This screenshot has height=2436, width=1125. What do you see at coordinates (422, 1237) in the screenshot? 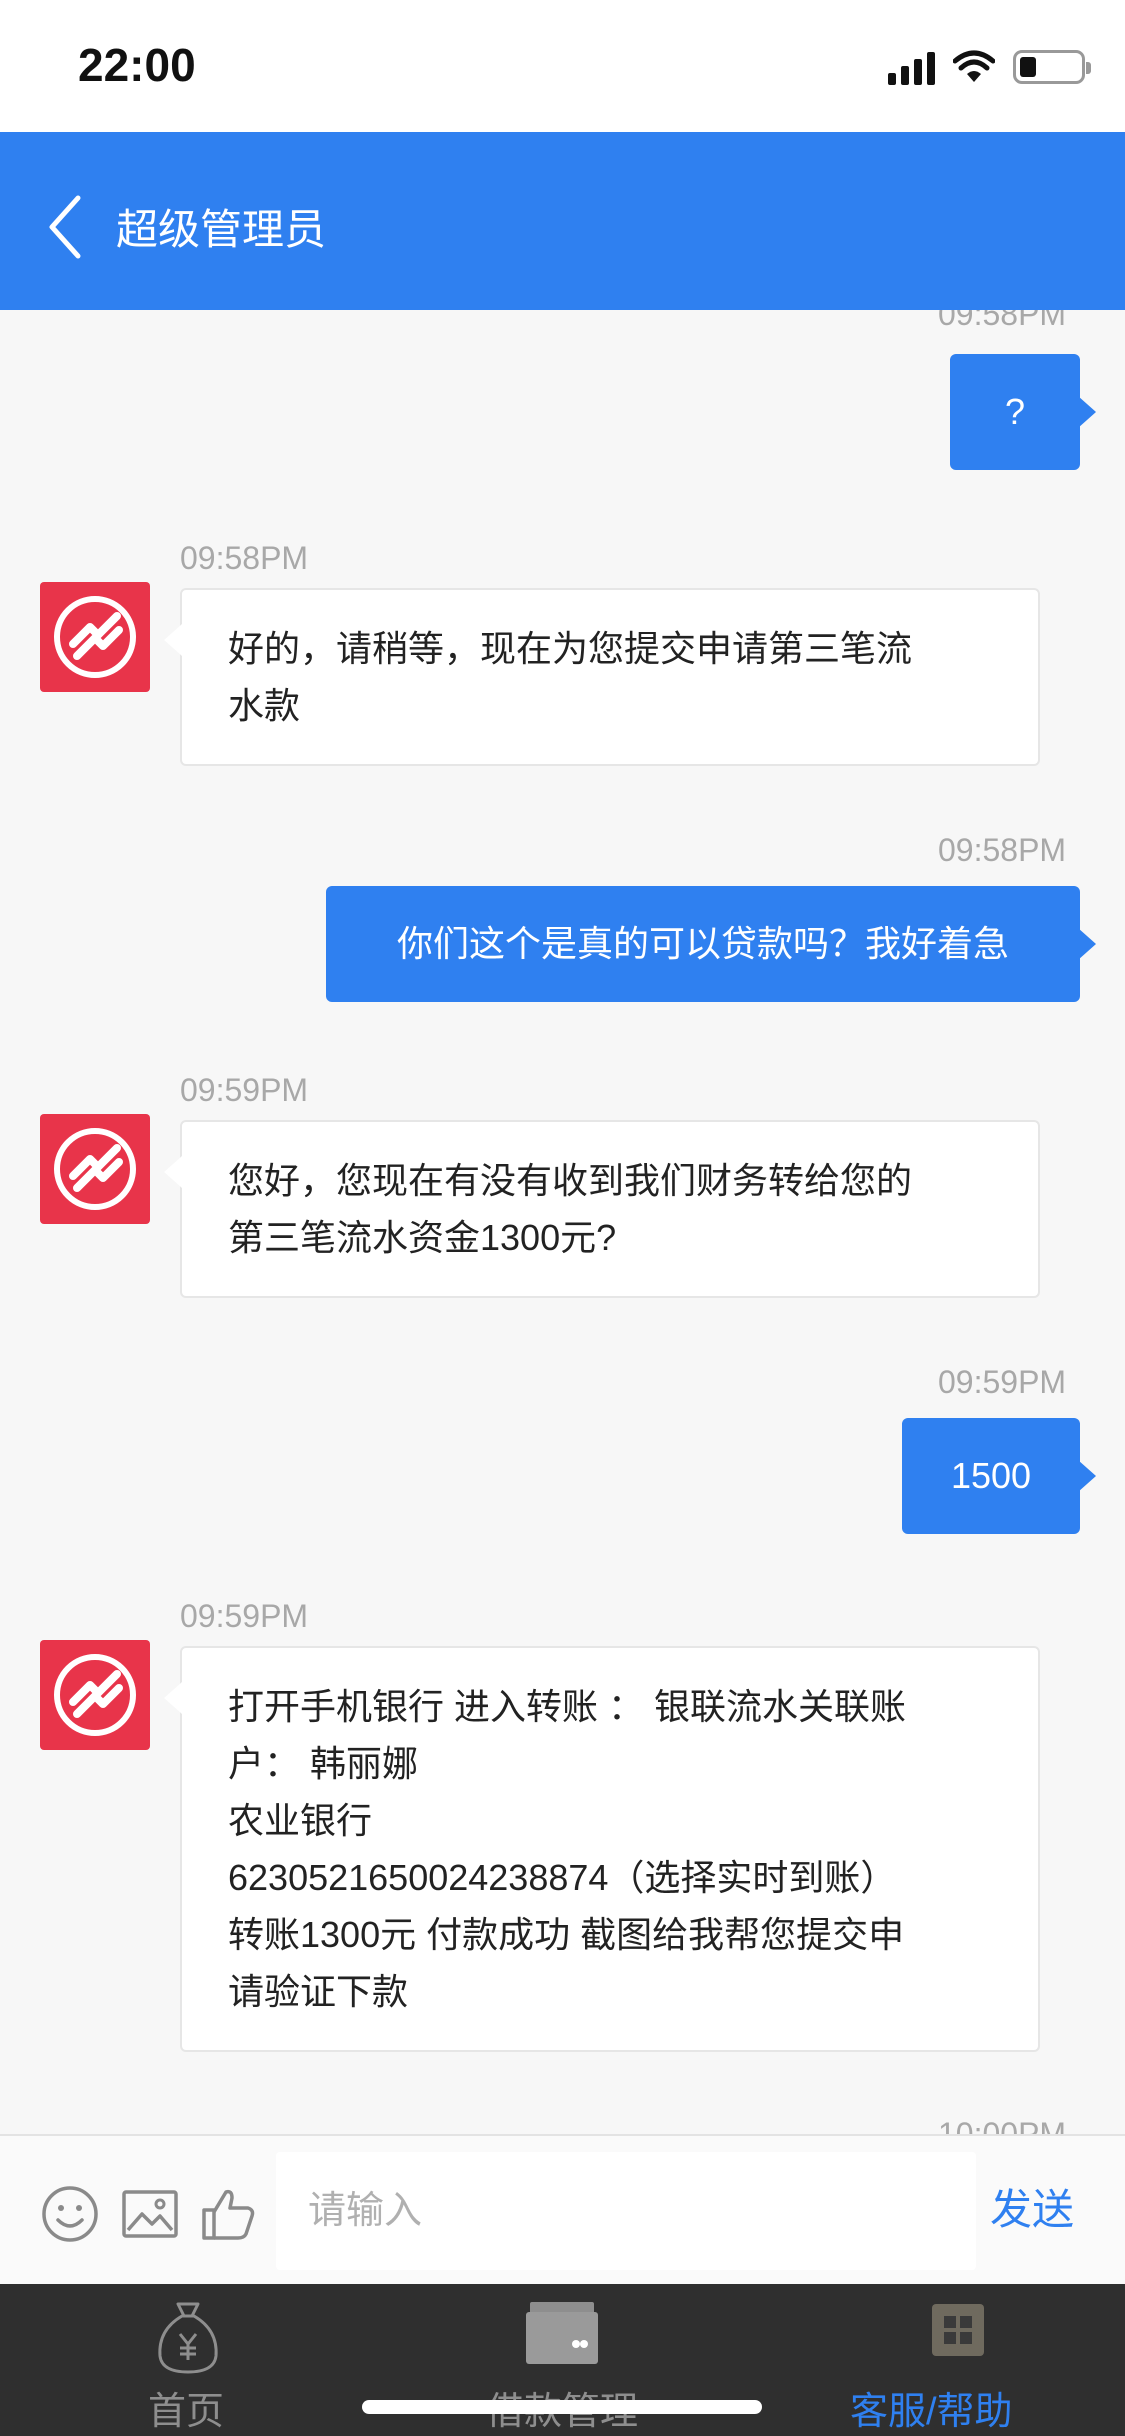
I see `message-text-line: 第三笔流水资金1300元?` at bounding box center [422, 1237].